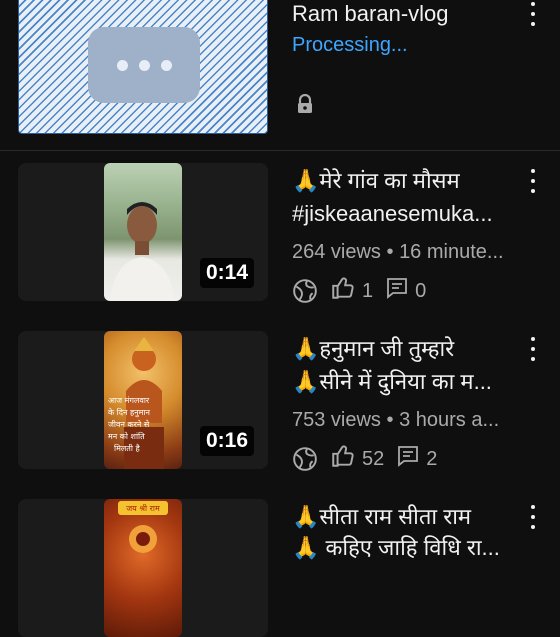 Image resolution: width=560 pixels, height=637 pixels. Describe the element at coordinates (368, 290) in the screenshot. I see `like-count-value: 1` at that location.